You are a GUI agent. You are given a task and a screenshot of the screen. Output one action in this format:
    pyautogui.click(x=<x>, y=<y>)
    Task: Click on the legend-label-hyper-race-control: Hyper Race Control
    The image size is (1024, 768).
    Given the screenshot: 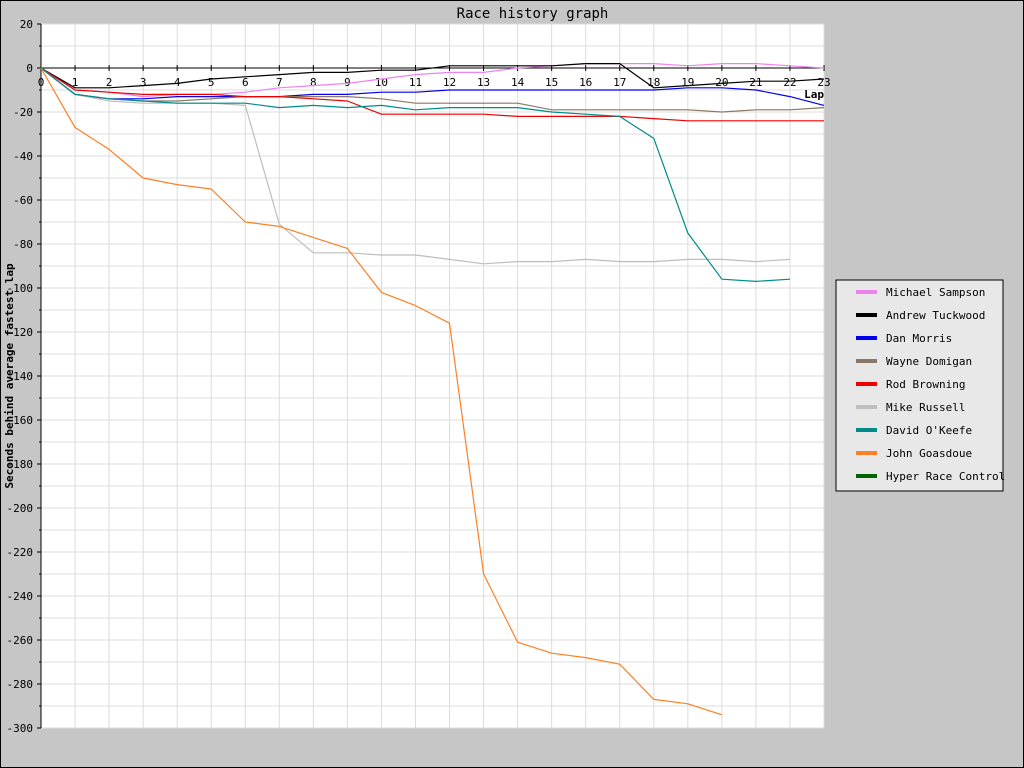 What is the action you would take?
    pyautogui.click(x=945, y=476)
    